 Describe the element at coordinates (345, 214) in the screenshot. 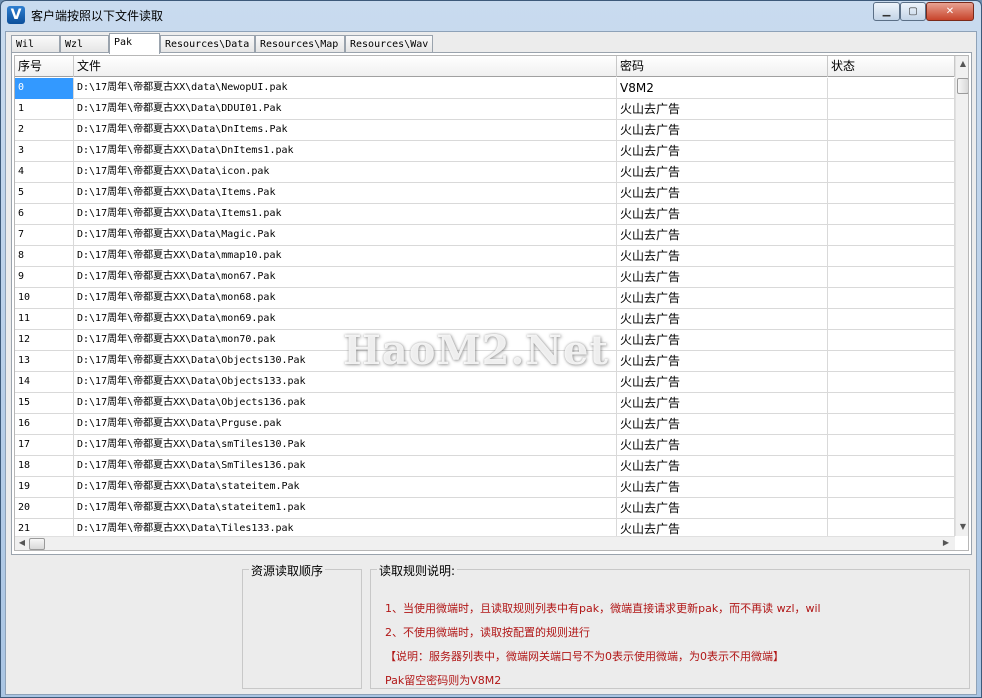

I see `cell-file: D:\17周年\帝都夏古XX\Data\Items1.pak` at that location.